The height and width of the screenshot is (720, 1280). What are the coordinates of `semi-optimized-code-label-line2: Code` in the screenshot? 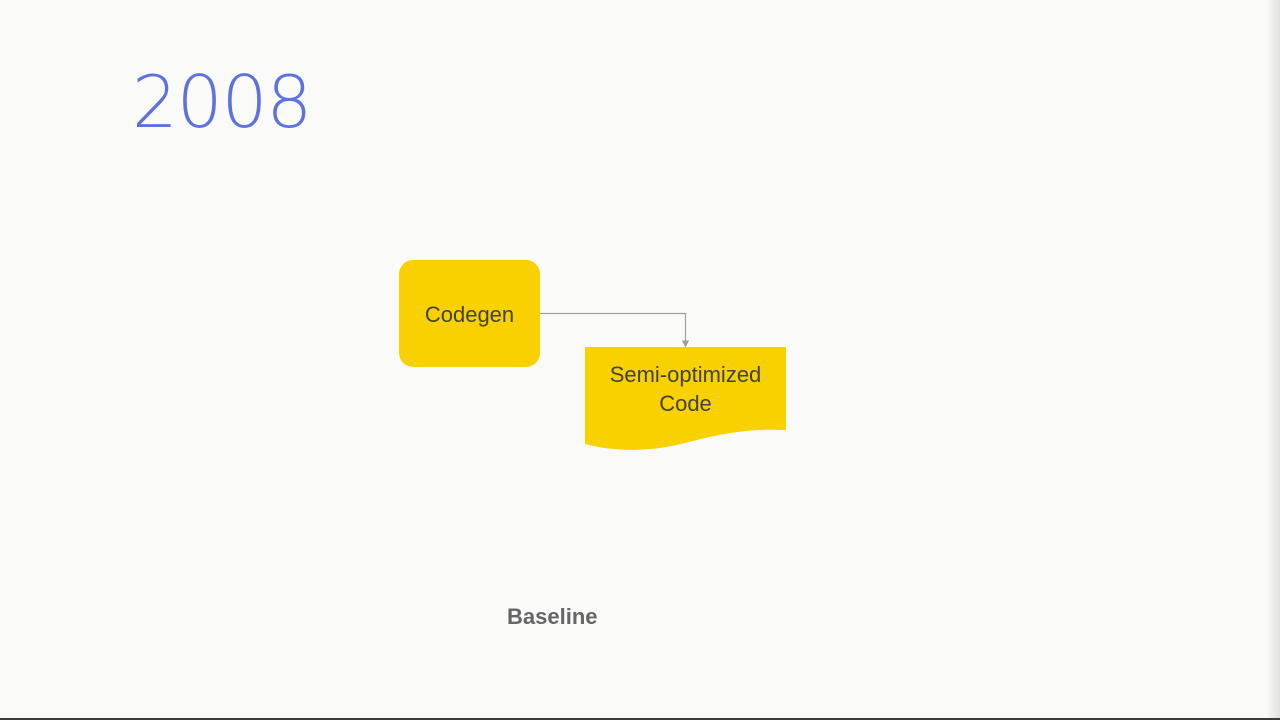 It's located at (685, 403).